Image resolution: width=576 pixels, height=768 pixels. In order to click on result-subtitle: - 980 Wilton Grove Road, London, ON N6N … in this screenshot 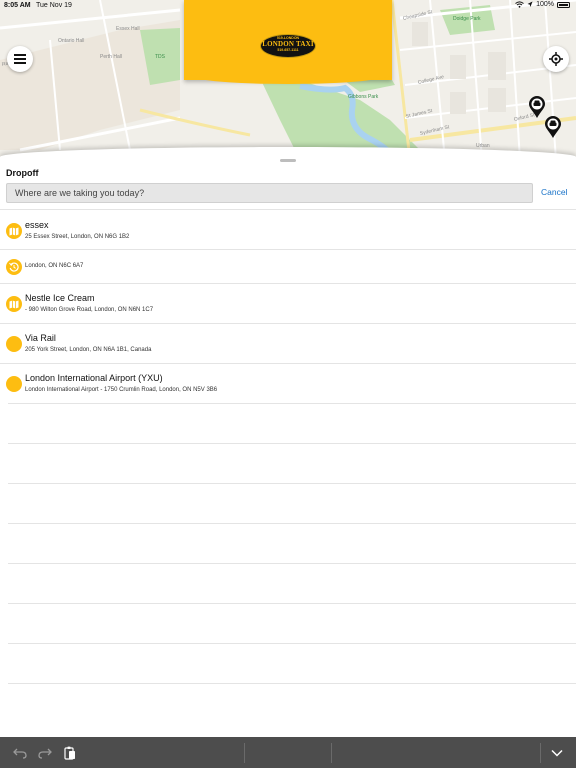, I will do `click(89, 310)`.